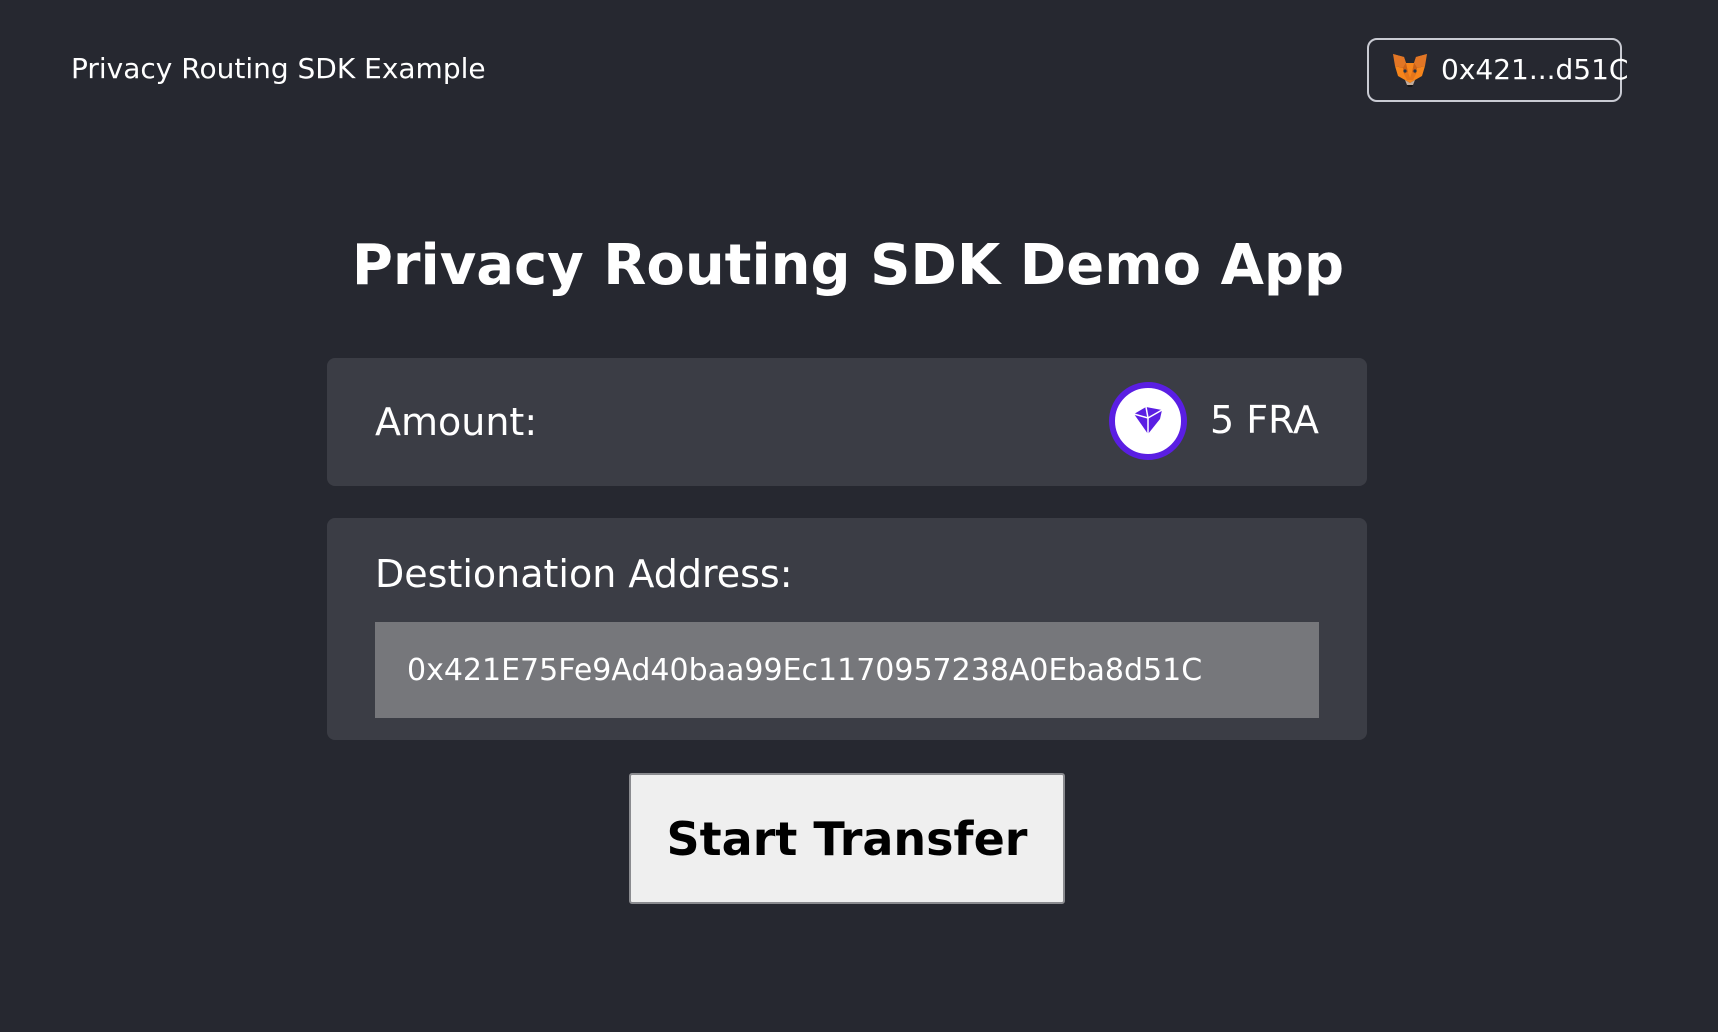 Image resolution: width=1718 pixels, height=1032 pixels. Describe the element at coordinates (1264, 420) in the screenshot. I see `amount-value: 5 FRA` at that location.